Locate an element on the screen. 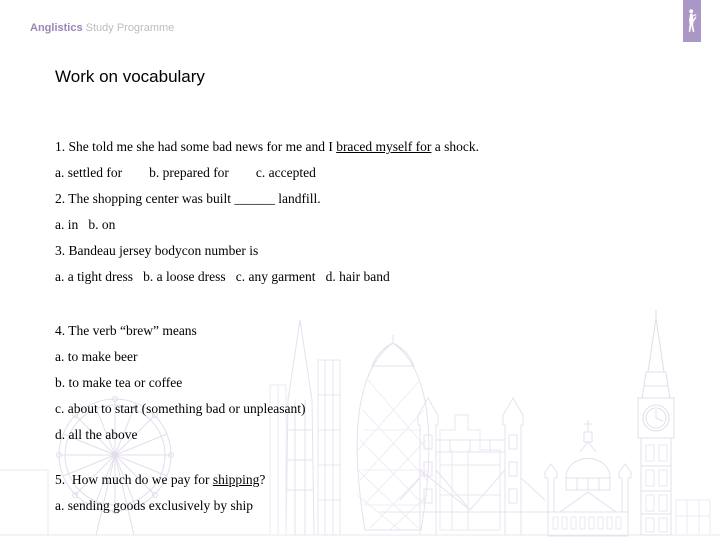  question-3: 3. Bandeau jersey bodycon number is is located at coordinates (157, 250).